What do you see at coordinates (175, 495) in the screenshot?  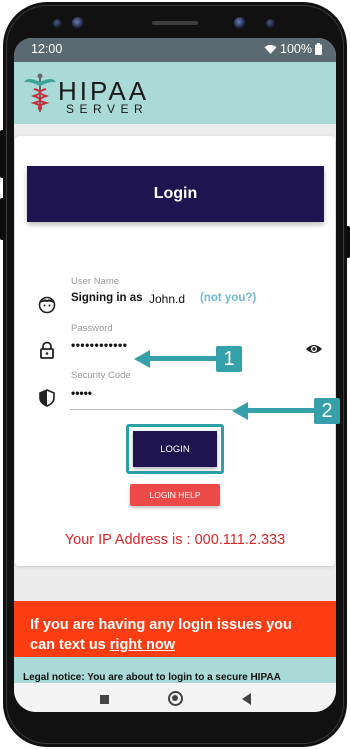 I see `login-help-button: LOGIN HELP` at bounding box center [175, 495].